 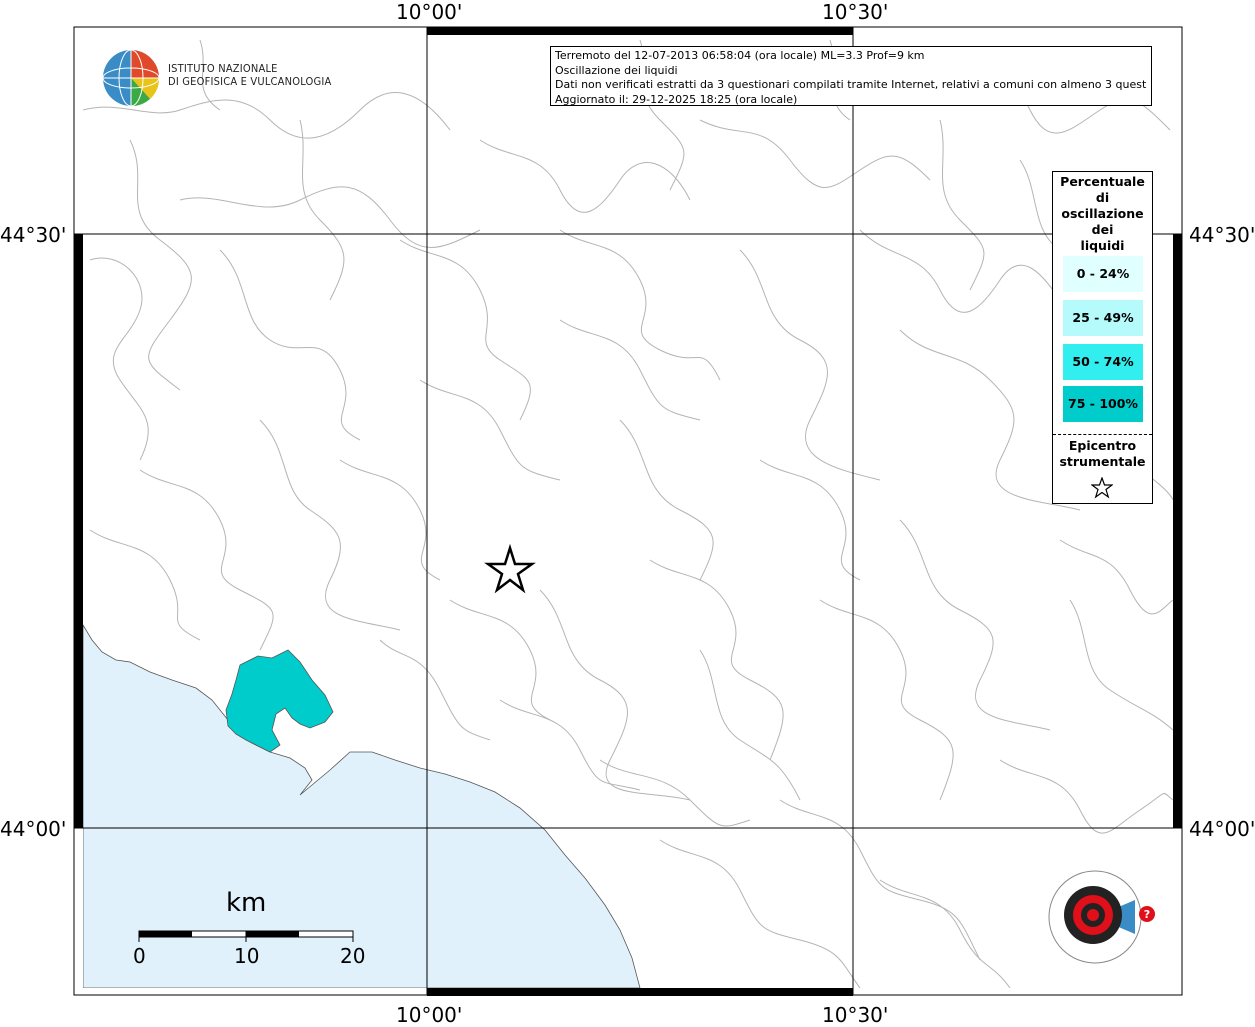 What do you see at coordinates (855, 12) in the screenshot?
I see `lon-label-top-right: 10°30'` at bounding box center [855, 12].